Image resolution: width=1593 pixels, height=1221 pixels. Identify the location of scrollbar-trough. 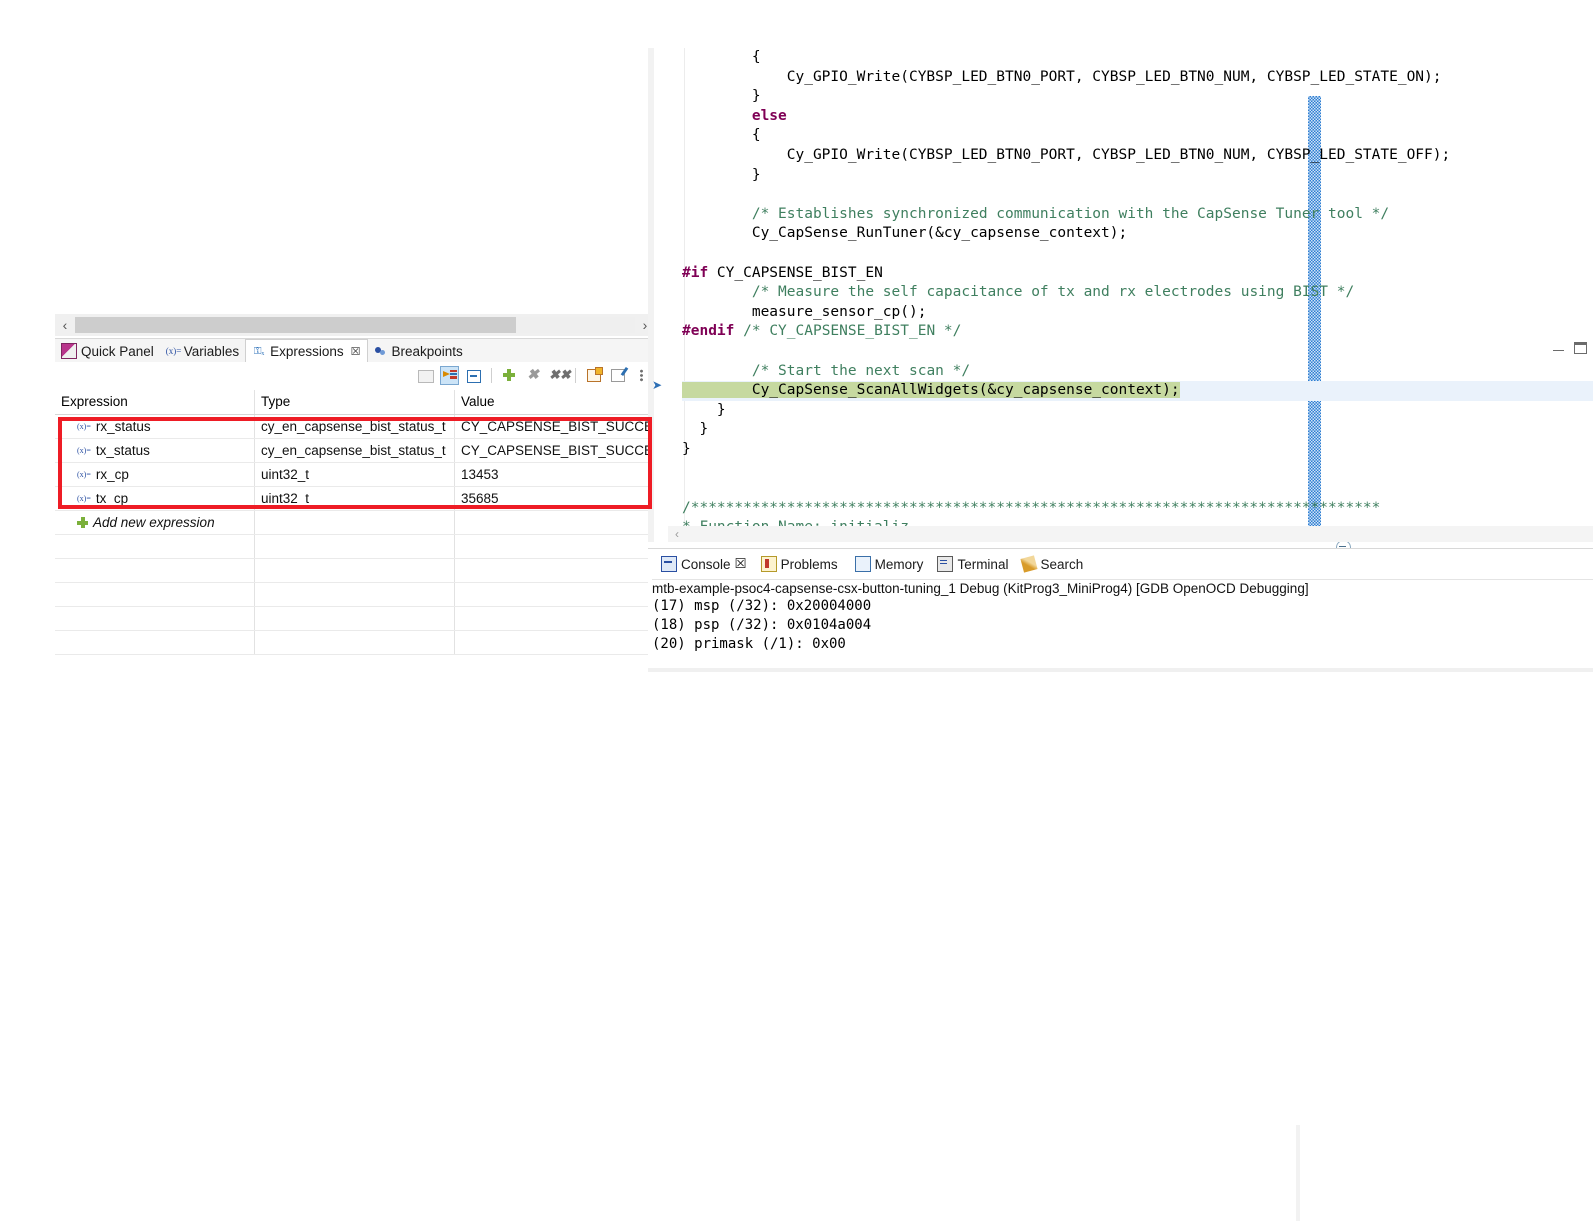
(355, 325).